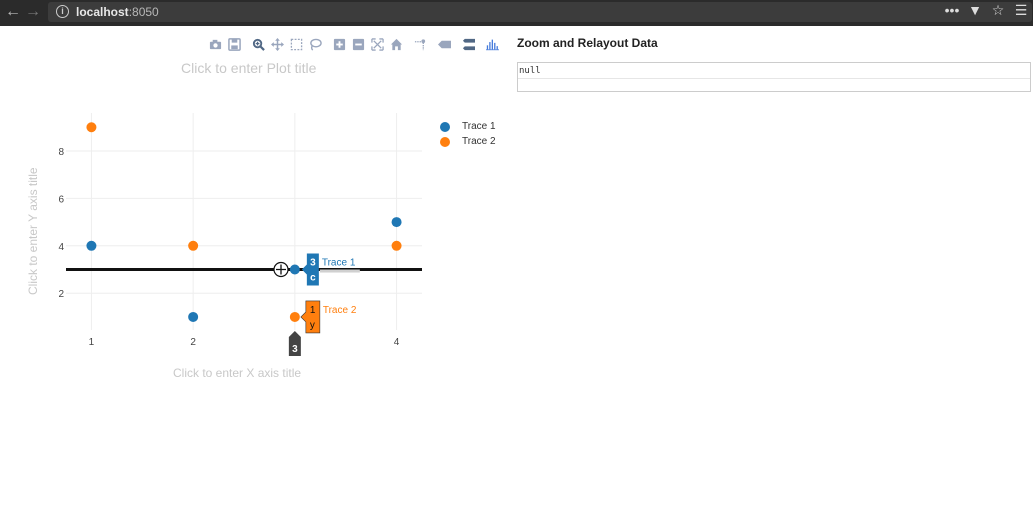 The width and height of the screenshot is (1033, 531). What do you see at coordinates (61, 152) in the screenshot?
I see `y-tick-label: 8` at bounding box center [61, 152].